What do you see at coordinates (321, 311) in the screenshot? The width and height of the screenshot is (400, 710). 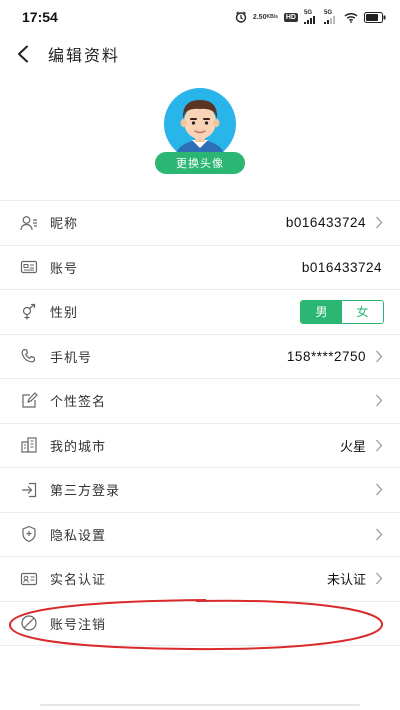 I see `gender-option-male: 男` at bounding box center [321, 311].